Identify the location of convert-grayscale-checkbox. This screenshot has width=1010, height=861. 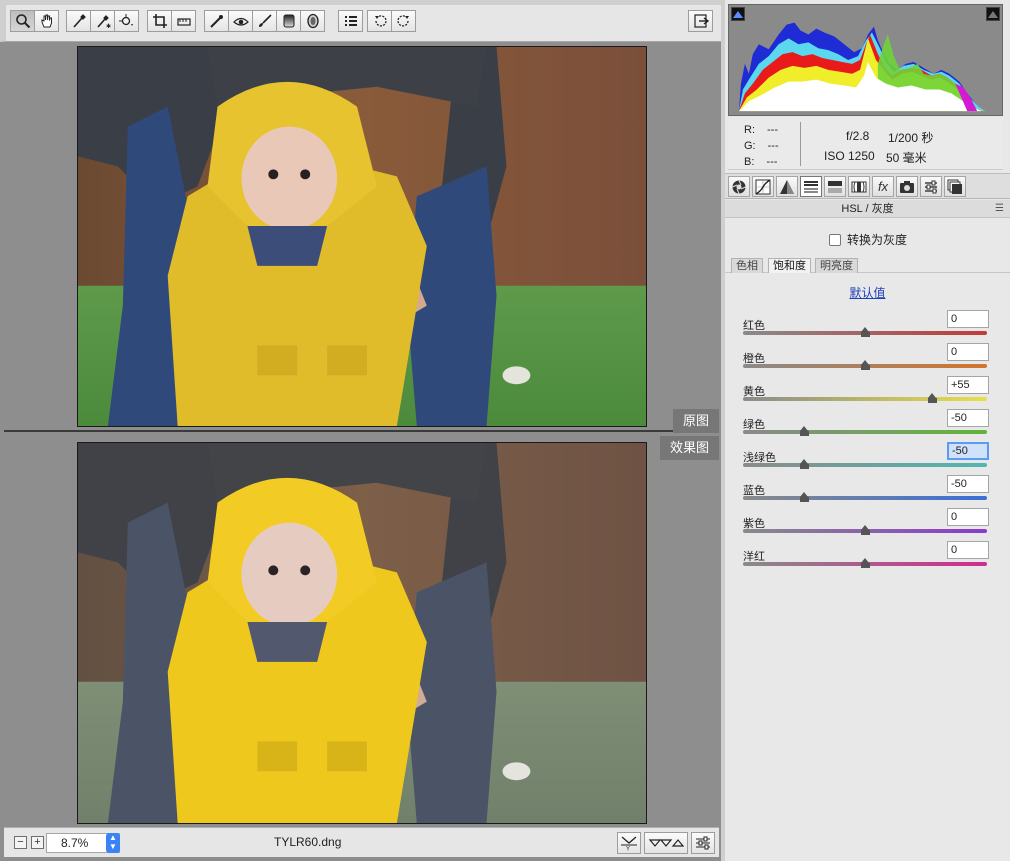
(835, 239).